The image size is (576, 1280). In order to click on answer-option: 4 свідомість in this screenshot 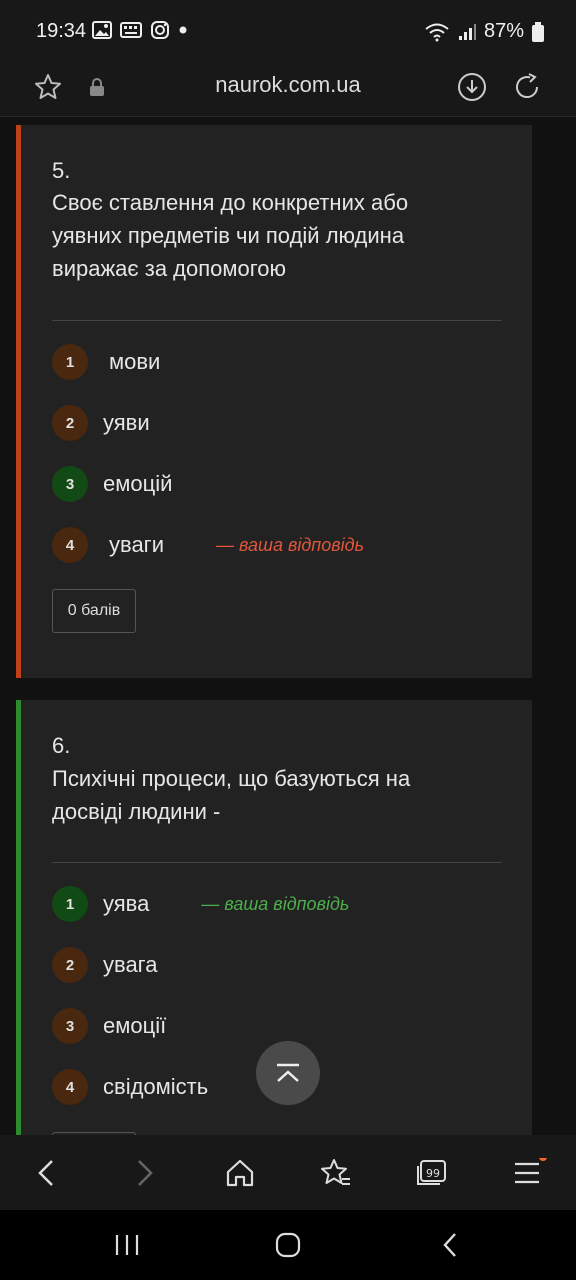, I will do `click(130, 1087)`.